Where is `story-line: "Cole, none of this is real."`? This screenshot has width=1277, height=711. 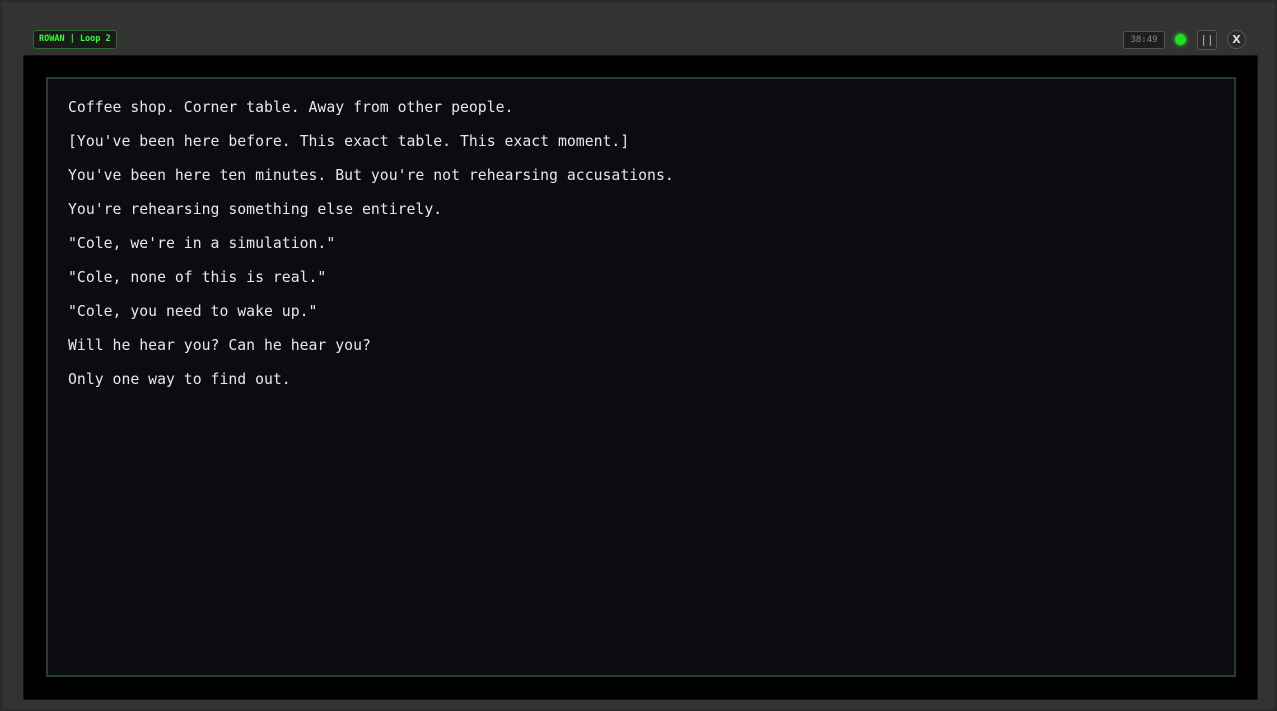
story-line: "Cole, none of this is real." is located at coordinates (197, 277).